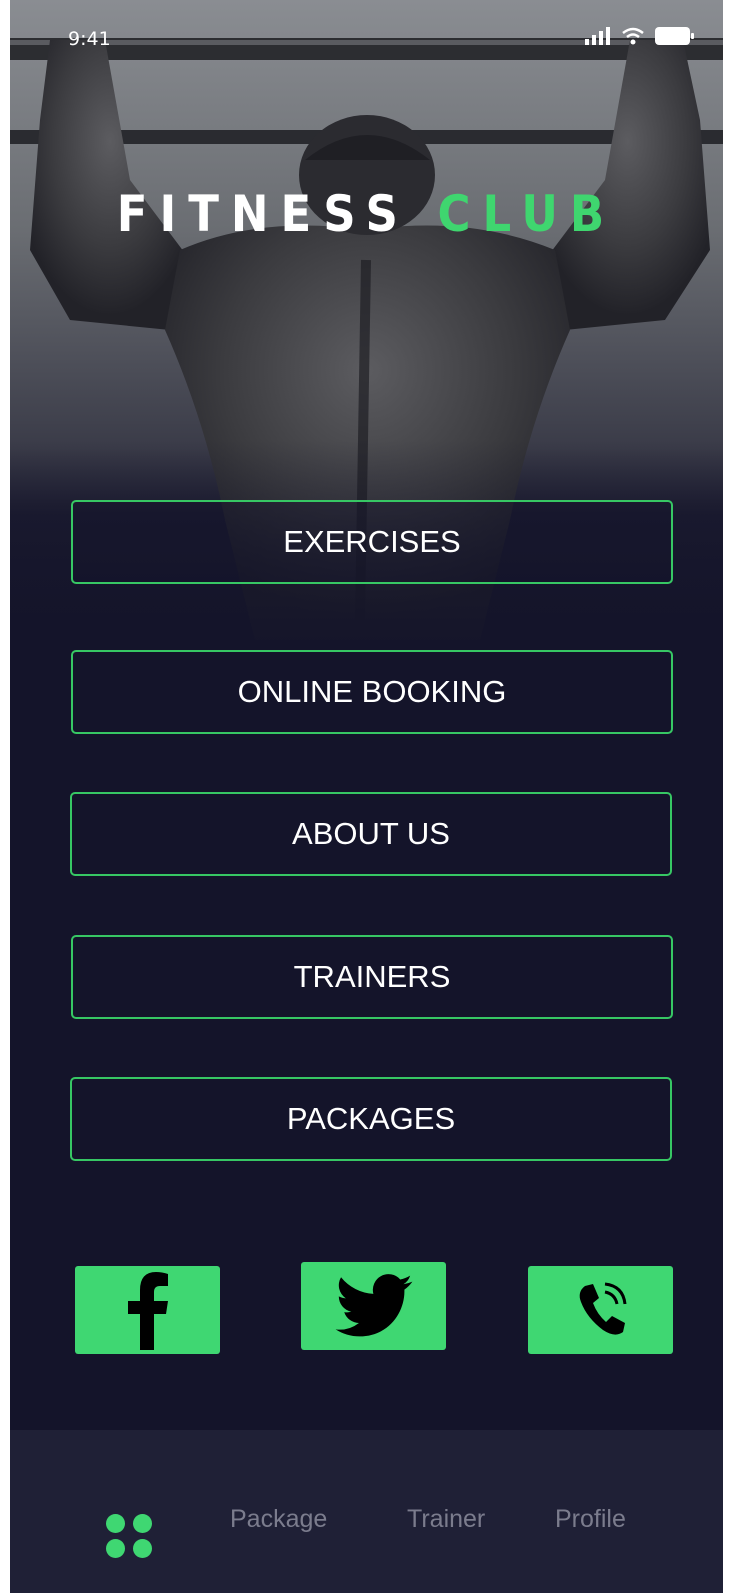 The height and width of the screenshot is (1593, 733). I want to click on trainers-button: TRAINERS, so click(372, 977).